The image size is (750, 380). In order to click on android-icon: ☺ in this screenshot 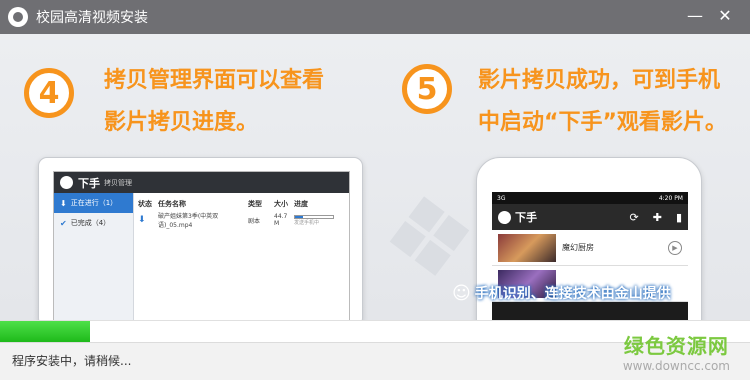, I will do `click(461, 293)`.